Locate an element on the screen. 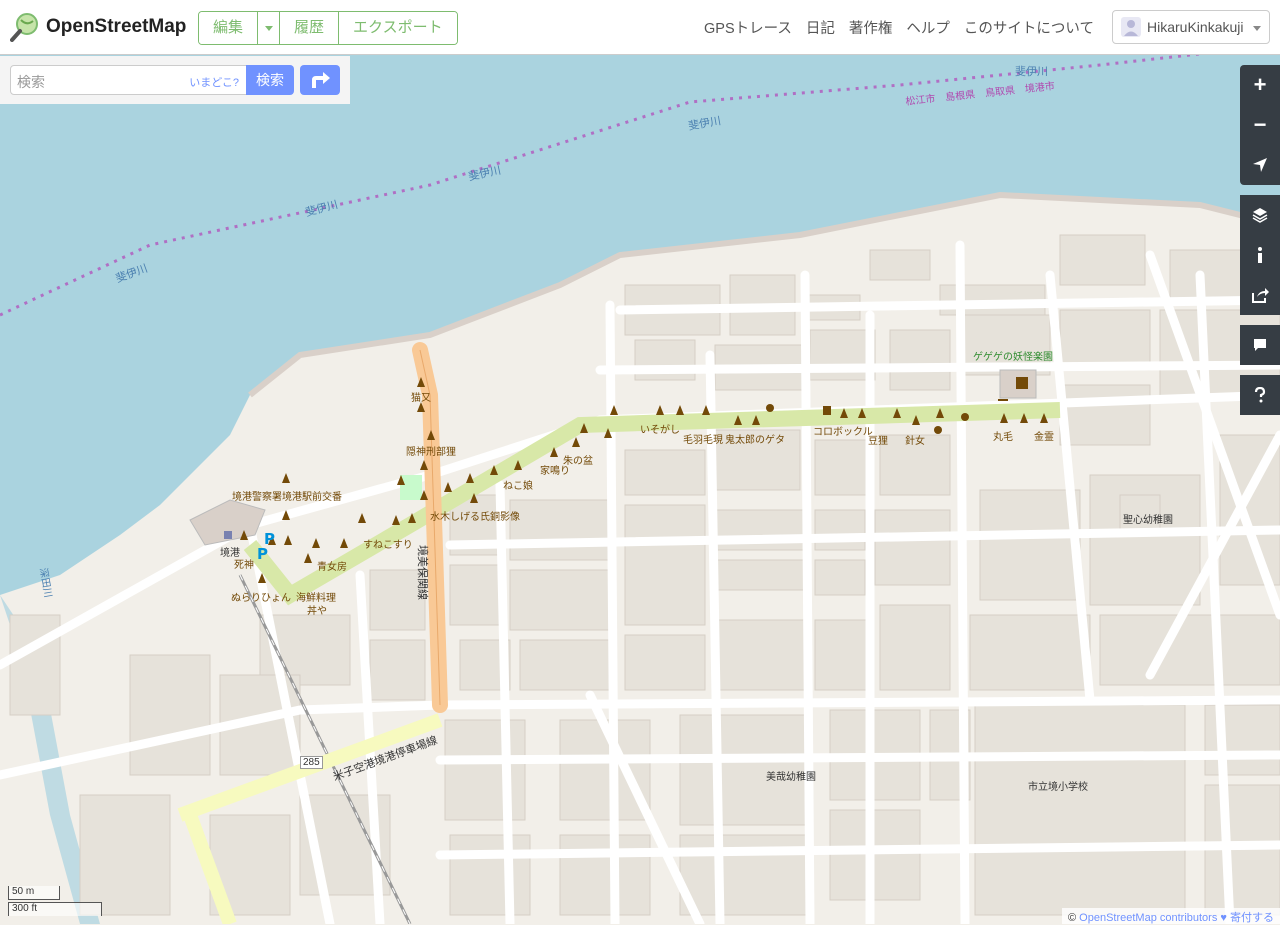 The image size is (1280, 925). zoom-out-button: − is located at coordinates (1260, 125).